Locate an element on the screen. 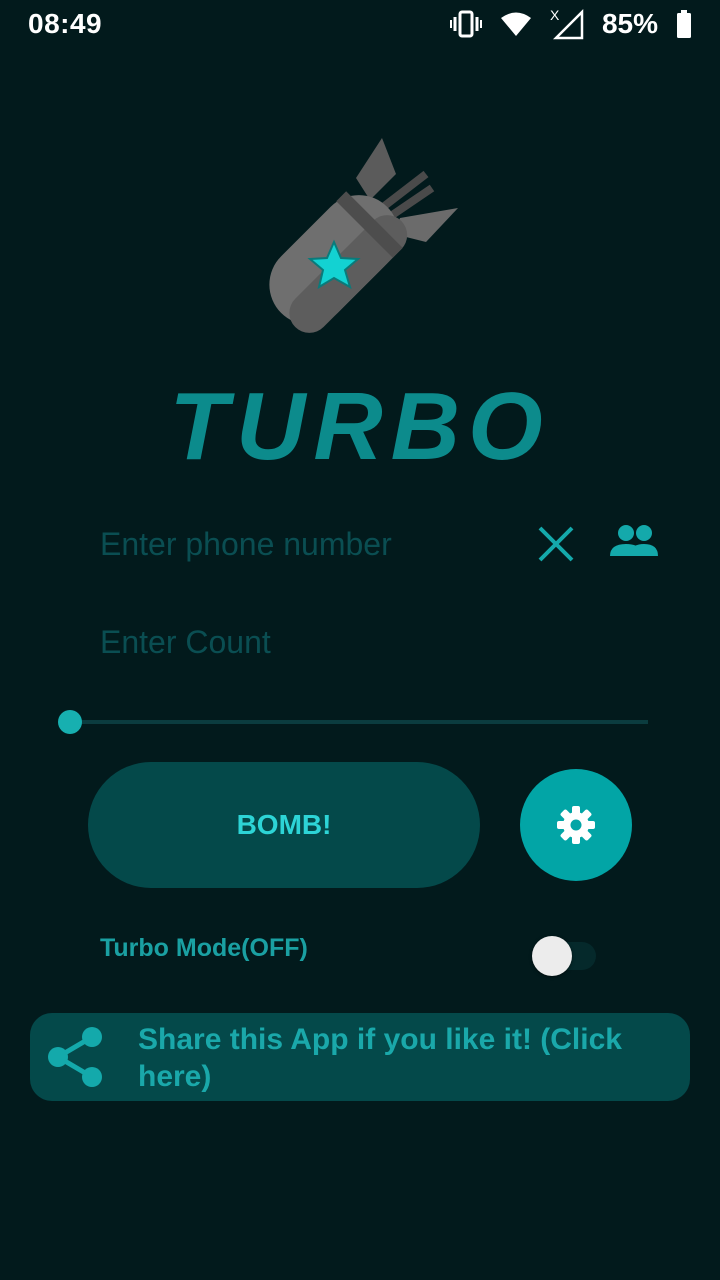 This screenshot has width=720, height=1280. settings-button is located at coordinates (576, 825).